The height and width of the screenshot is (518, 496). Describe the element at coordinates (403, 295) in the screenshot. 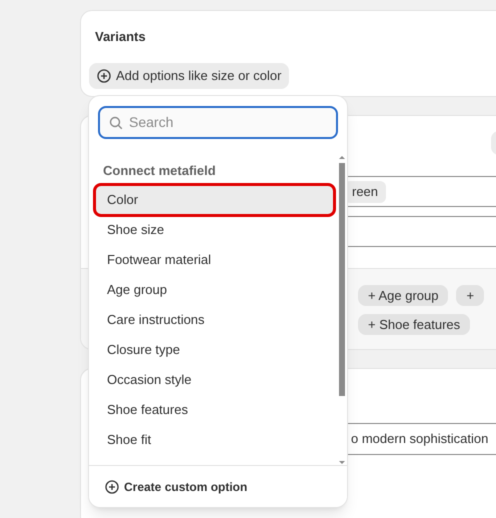

I see `suggestion-chip: + Age group` at that location.